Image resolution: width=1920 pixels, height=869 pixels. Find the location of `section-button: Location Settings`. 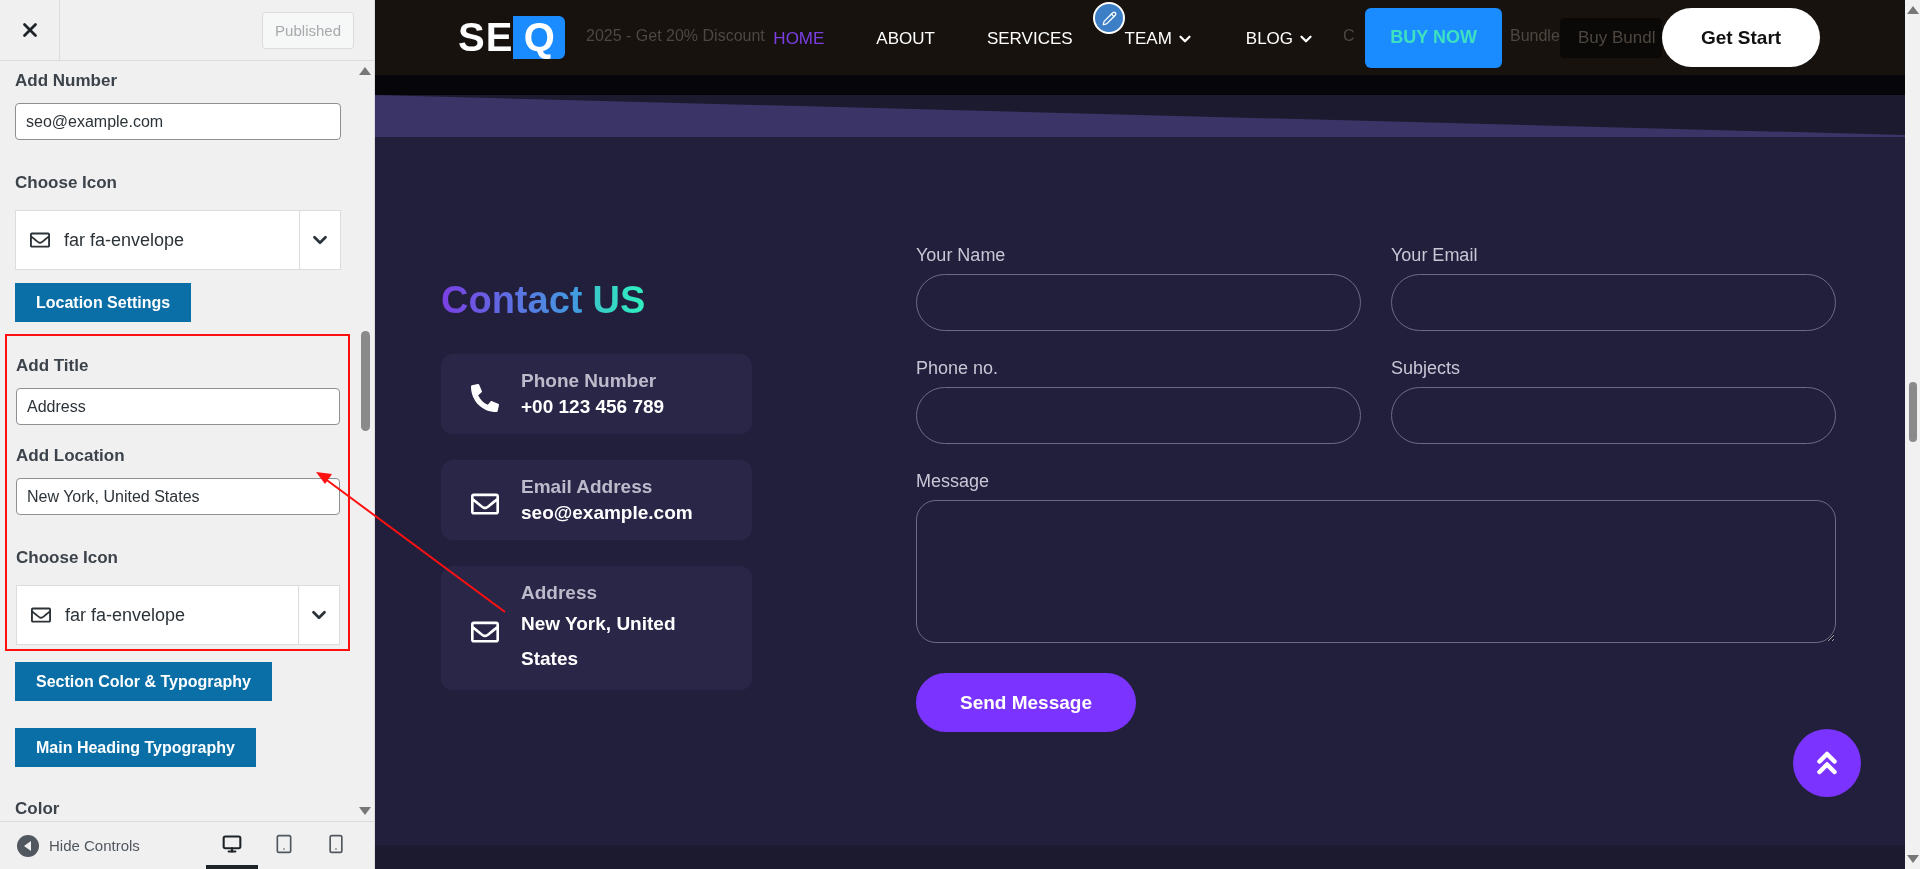

section-button: Location Settings is located at coordinates (103, 302).